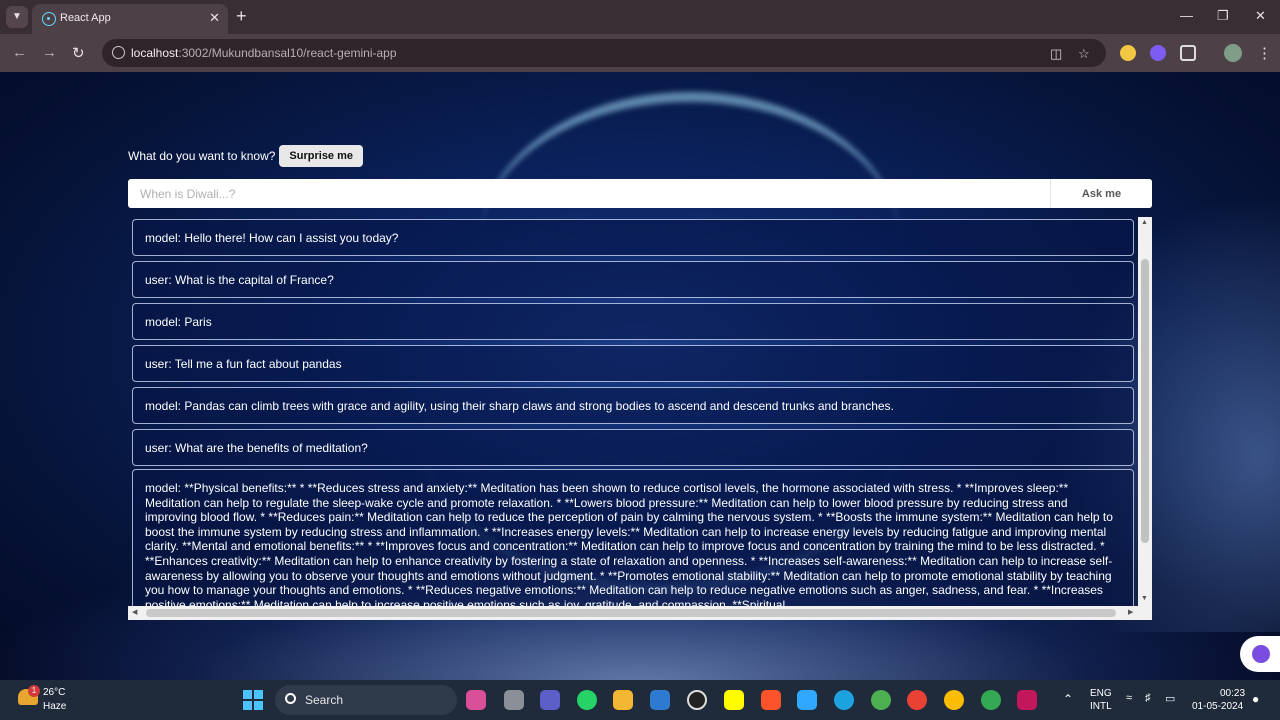 The image size is (1280, 720). Describe the element at coordinates (623, 700) in the screenshot. I see `file-explorer-icon` at that location.